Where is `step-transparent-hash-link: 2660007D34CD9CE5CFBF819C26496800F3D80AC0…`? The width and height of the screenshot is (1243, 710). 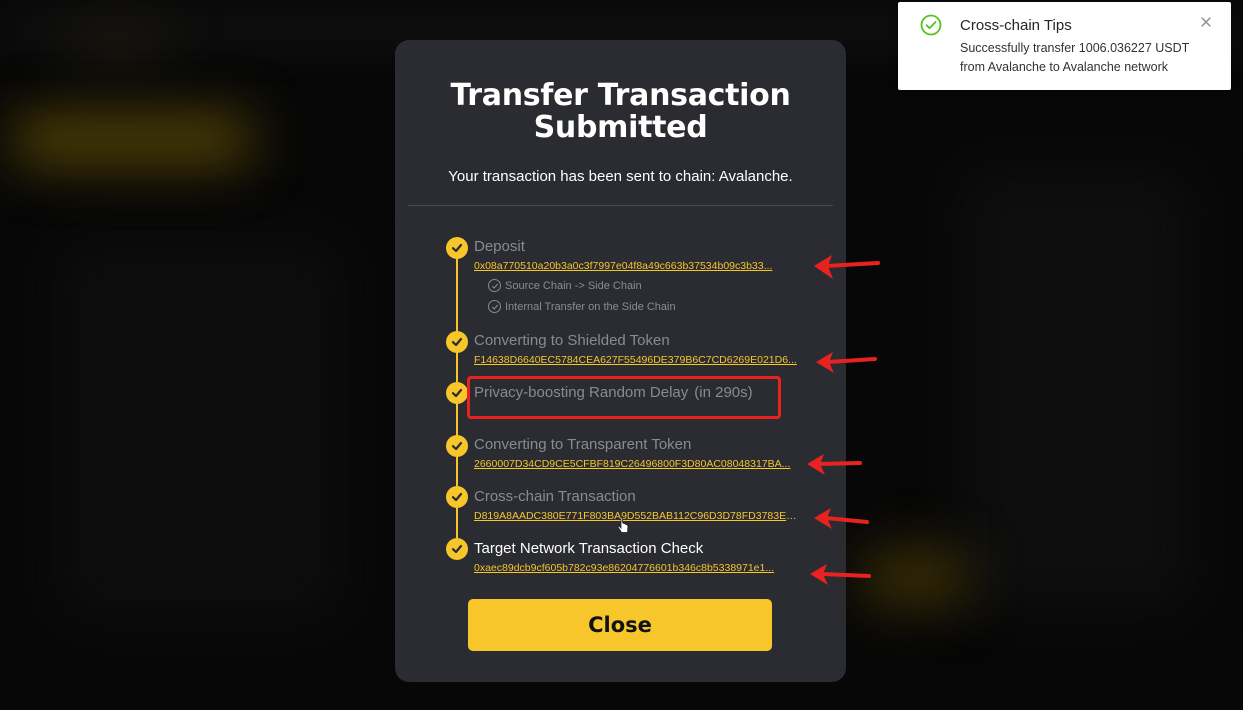
step-transparent-hash-link: 2660007D34CD9CE5CFBF819C26496800F3D80AC0… is located at coordinates (637, 464).